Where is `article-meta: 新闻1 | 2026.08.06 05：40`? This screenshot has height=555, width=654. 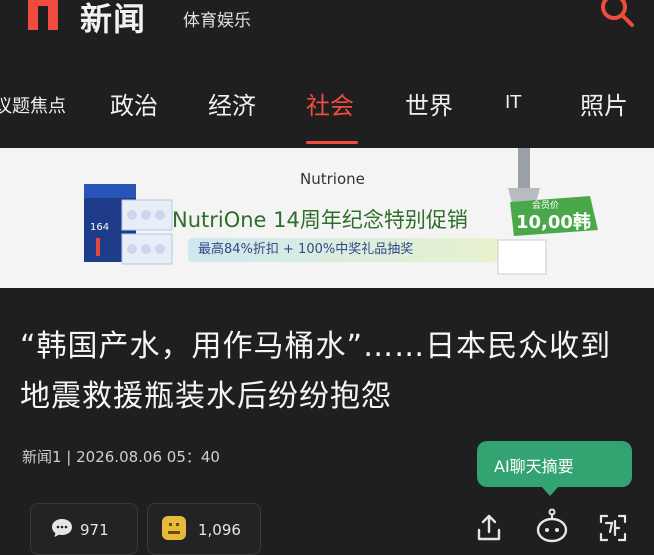 article-meta: 新闻1 | 2026.08.06 05：40 is located at coordinates (121, 457).